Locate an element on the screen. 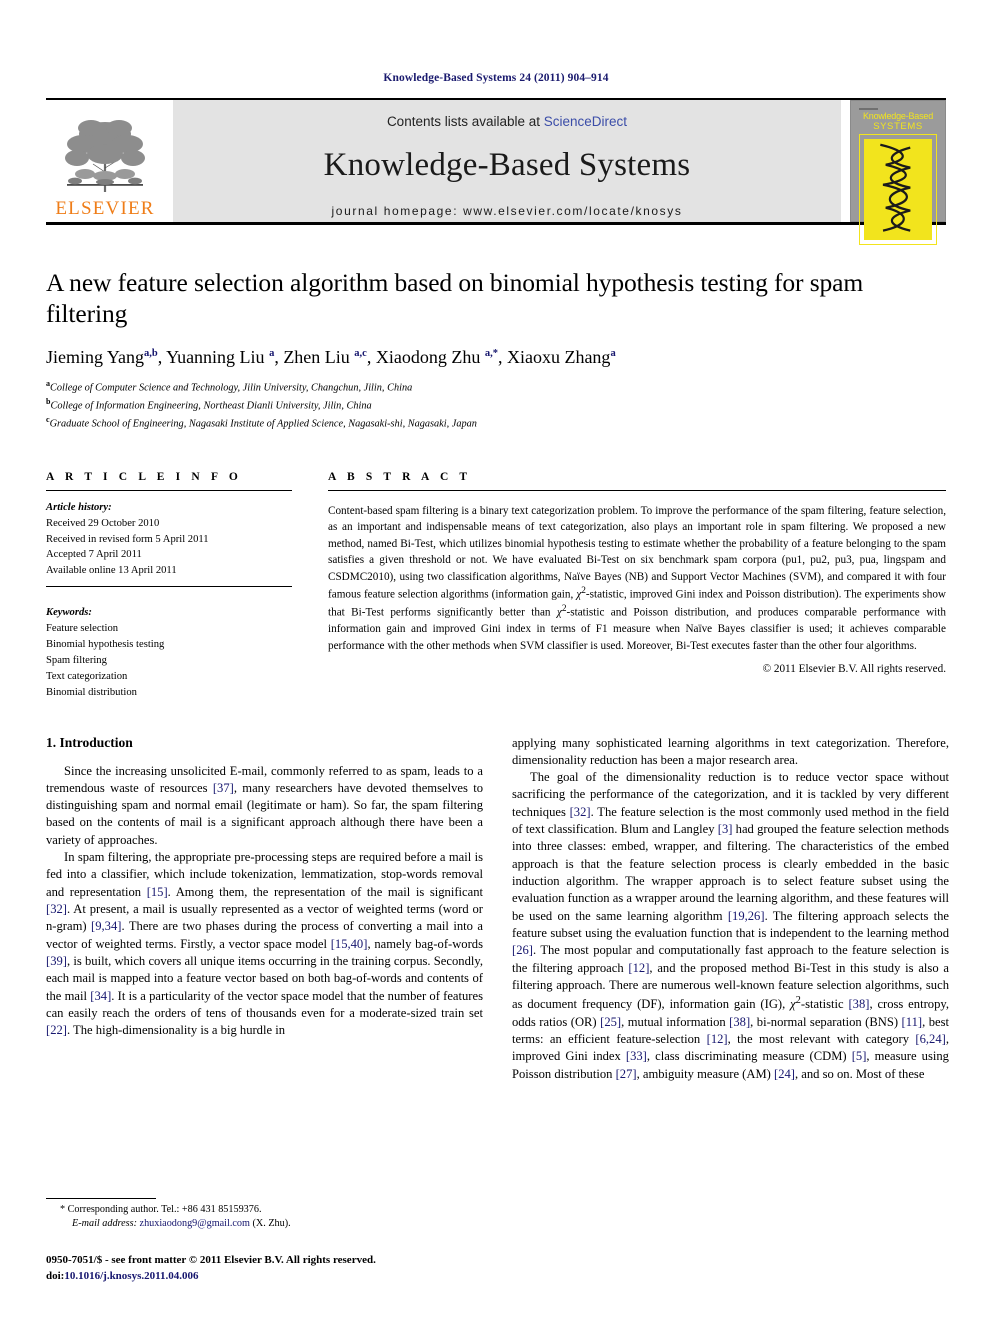 This screenshot has width=992, height=1323. section-heading-introduction: 1. Introduction is located at coordinates (89, 742).